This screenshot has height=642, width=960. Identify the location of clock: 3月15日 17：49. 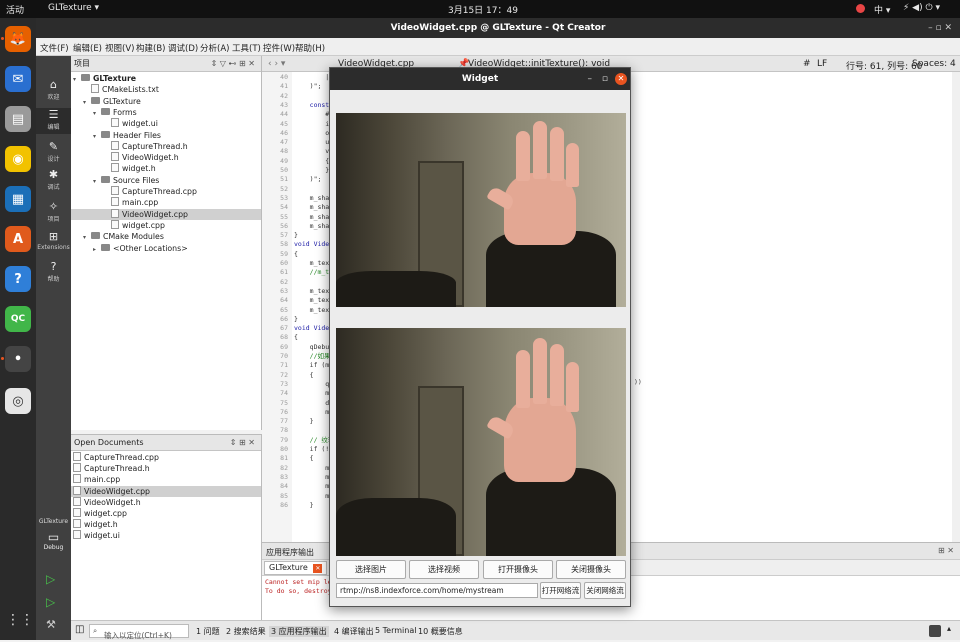
(483, 9).